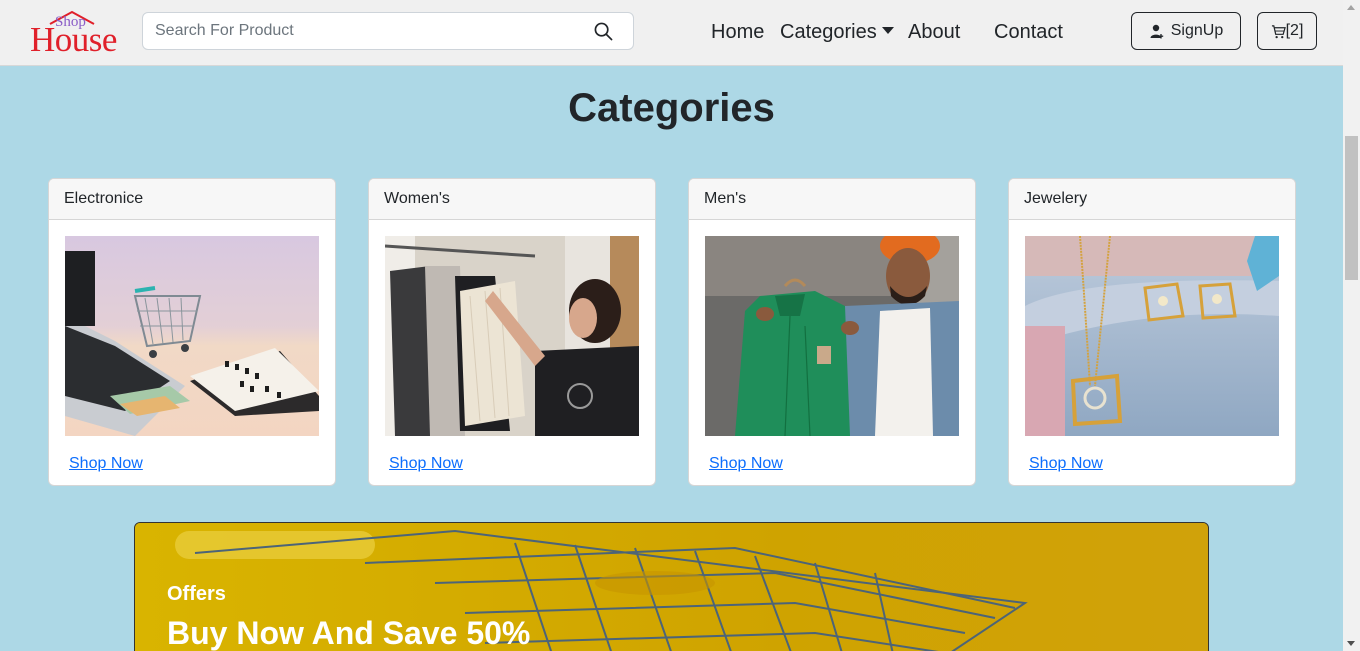  I want to click on search-box, so click(388, 31).